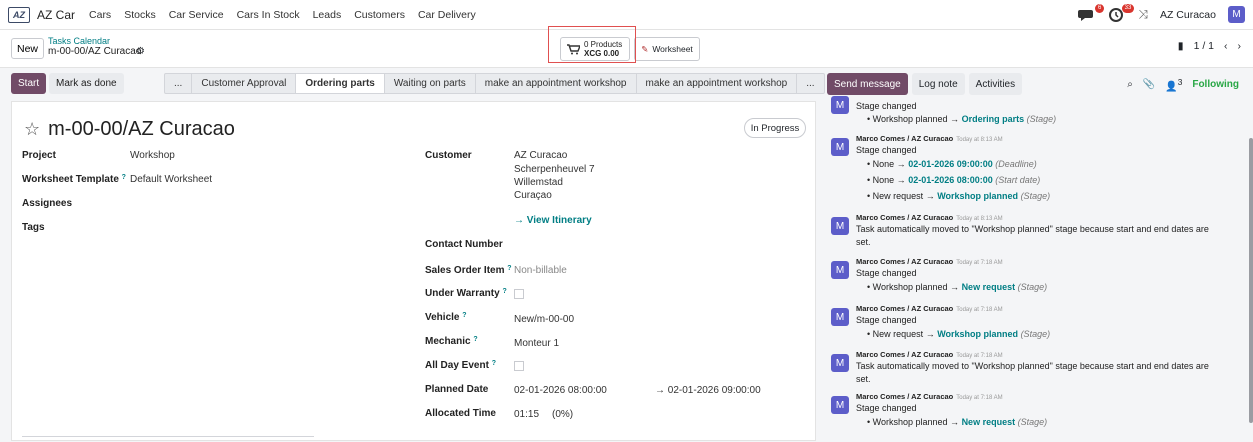 This screenshot has height=442, width=1253. I want to click on send-message-button: Send message, so click(867, 84).